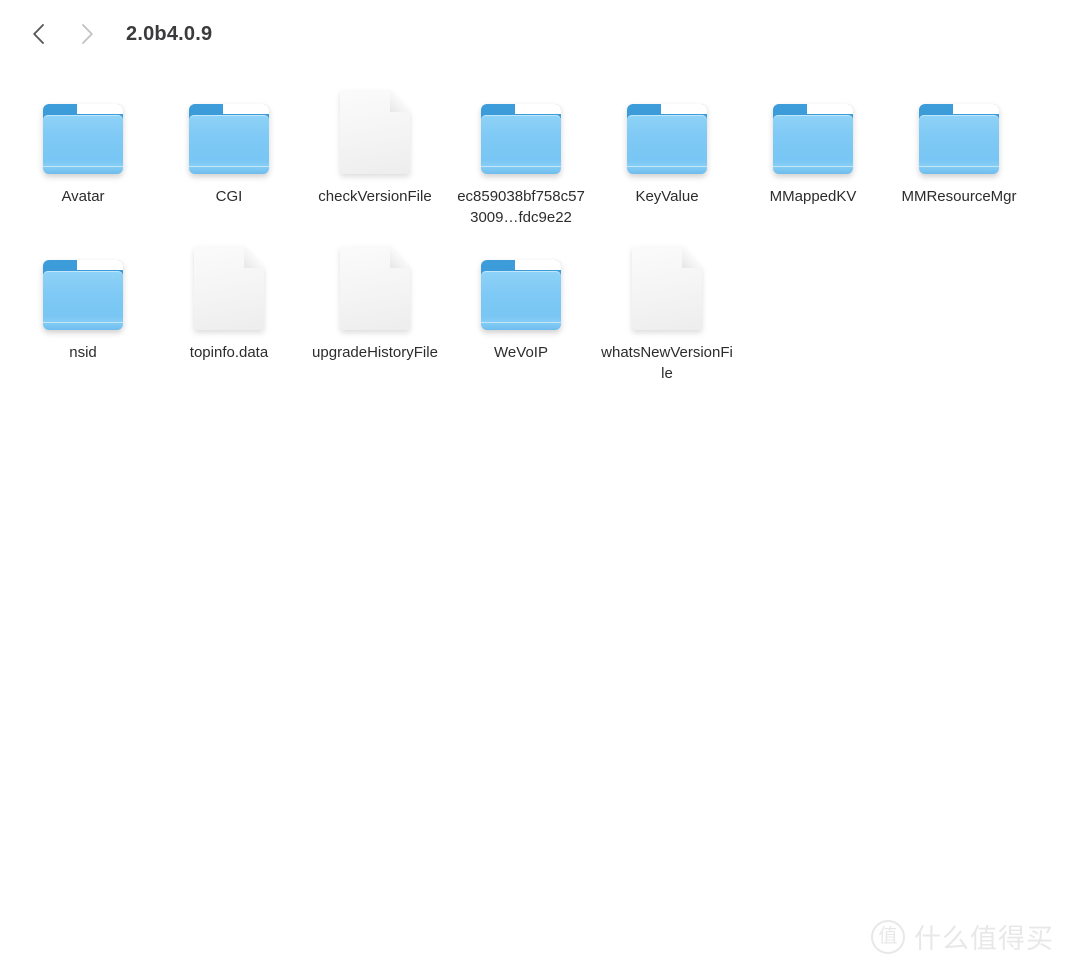 This screenshot has height=968, width=1080. I want to click on grid-item: MMappedKV, so click(813, 156).